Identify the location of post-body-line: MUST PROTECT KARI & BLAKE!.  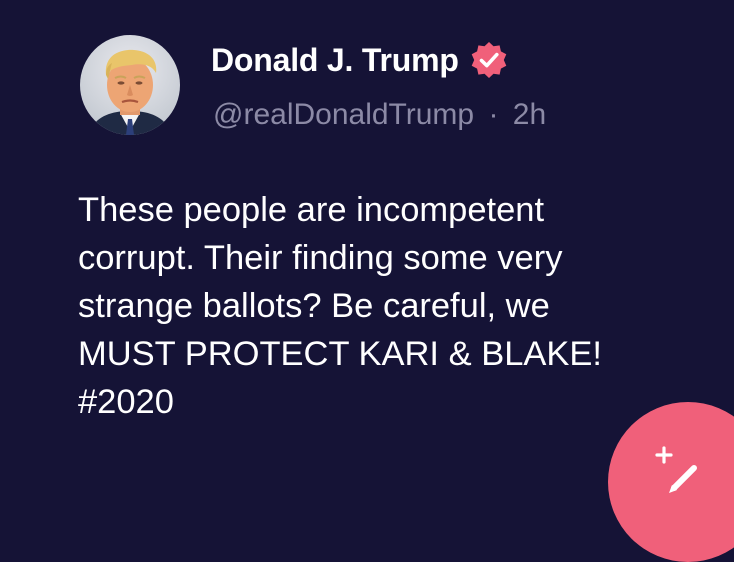
(340, 354).